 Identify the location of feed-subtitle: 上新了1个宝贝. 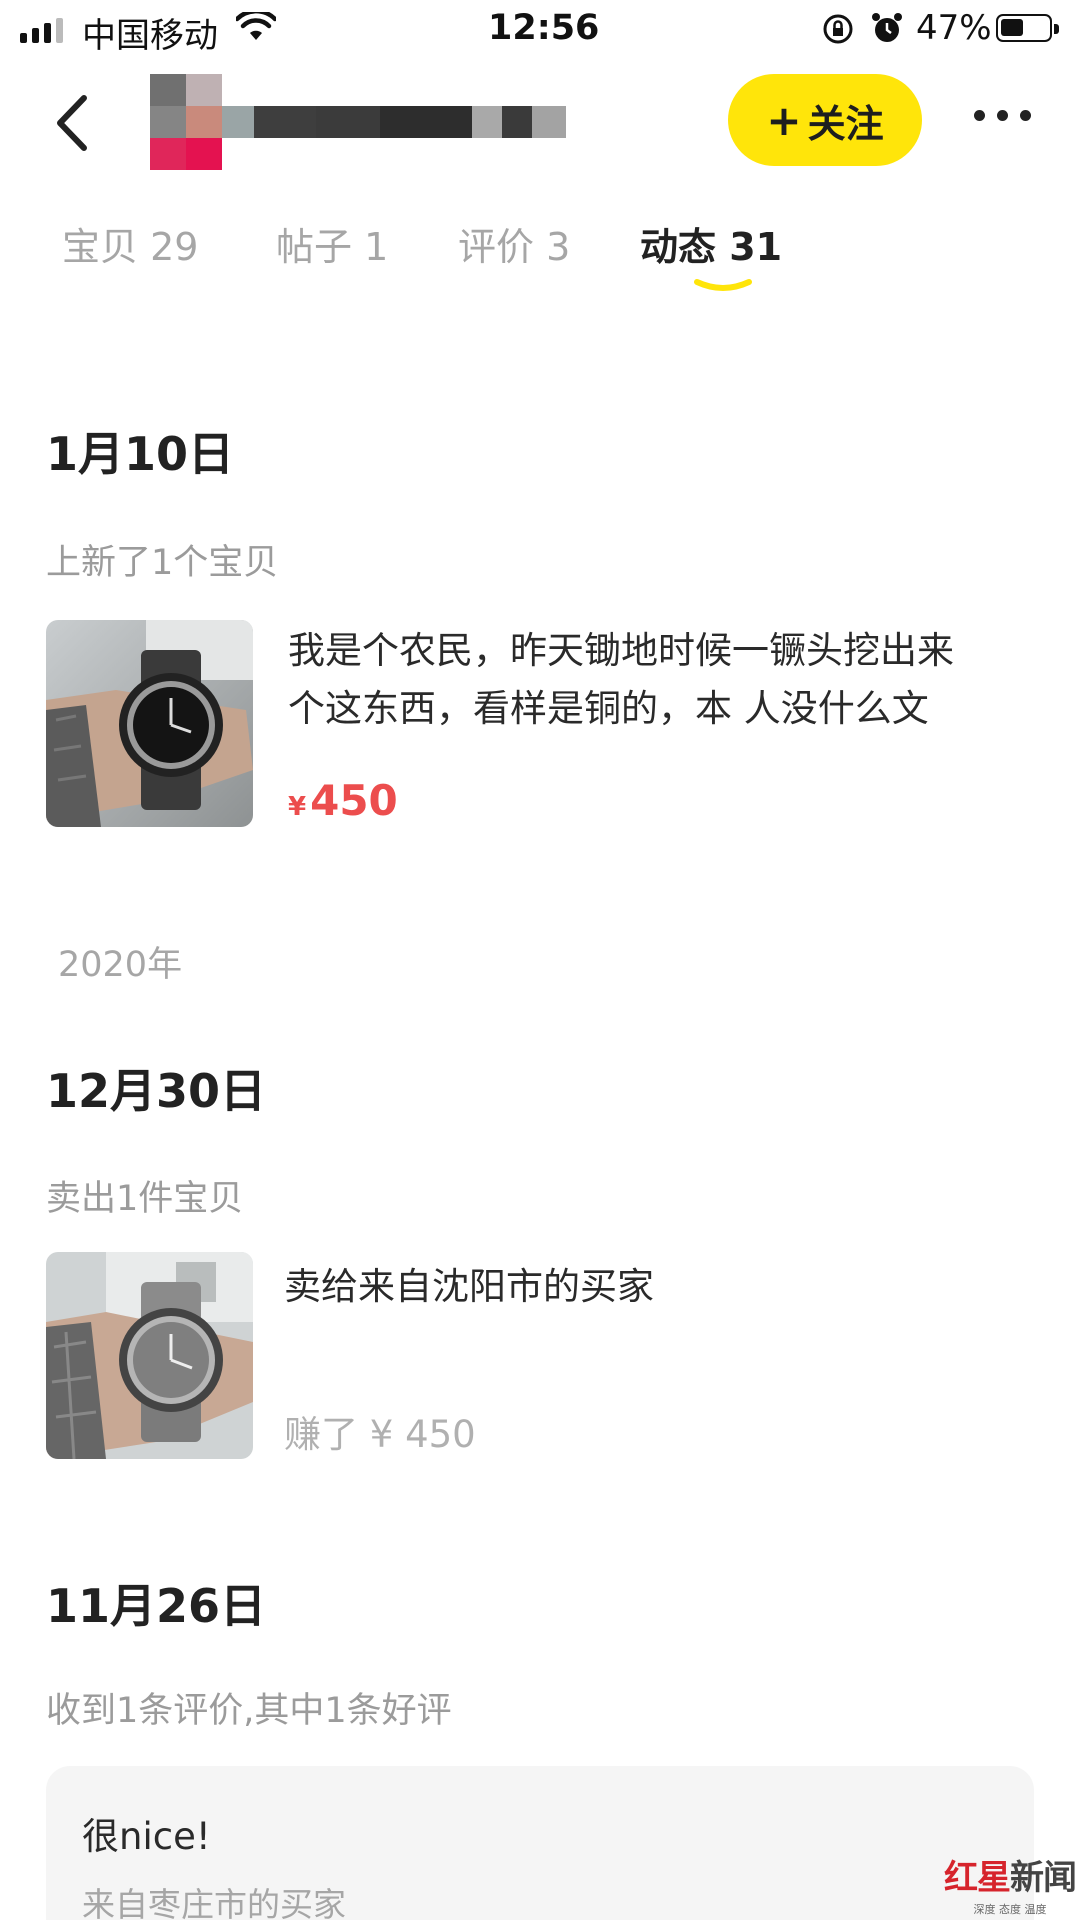
(162, 563).